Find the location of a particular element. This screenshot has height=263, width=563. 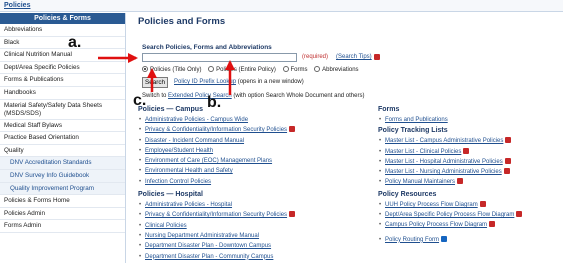

list-item: Environmental Health and Safety is located at coordinates (258, 171).